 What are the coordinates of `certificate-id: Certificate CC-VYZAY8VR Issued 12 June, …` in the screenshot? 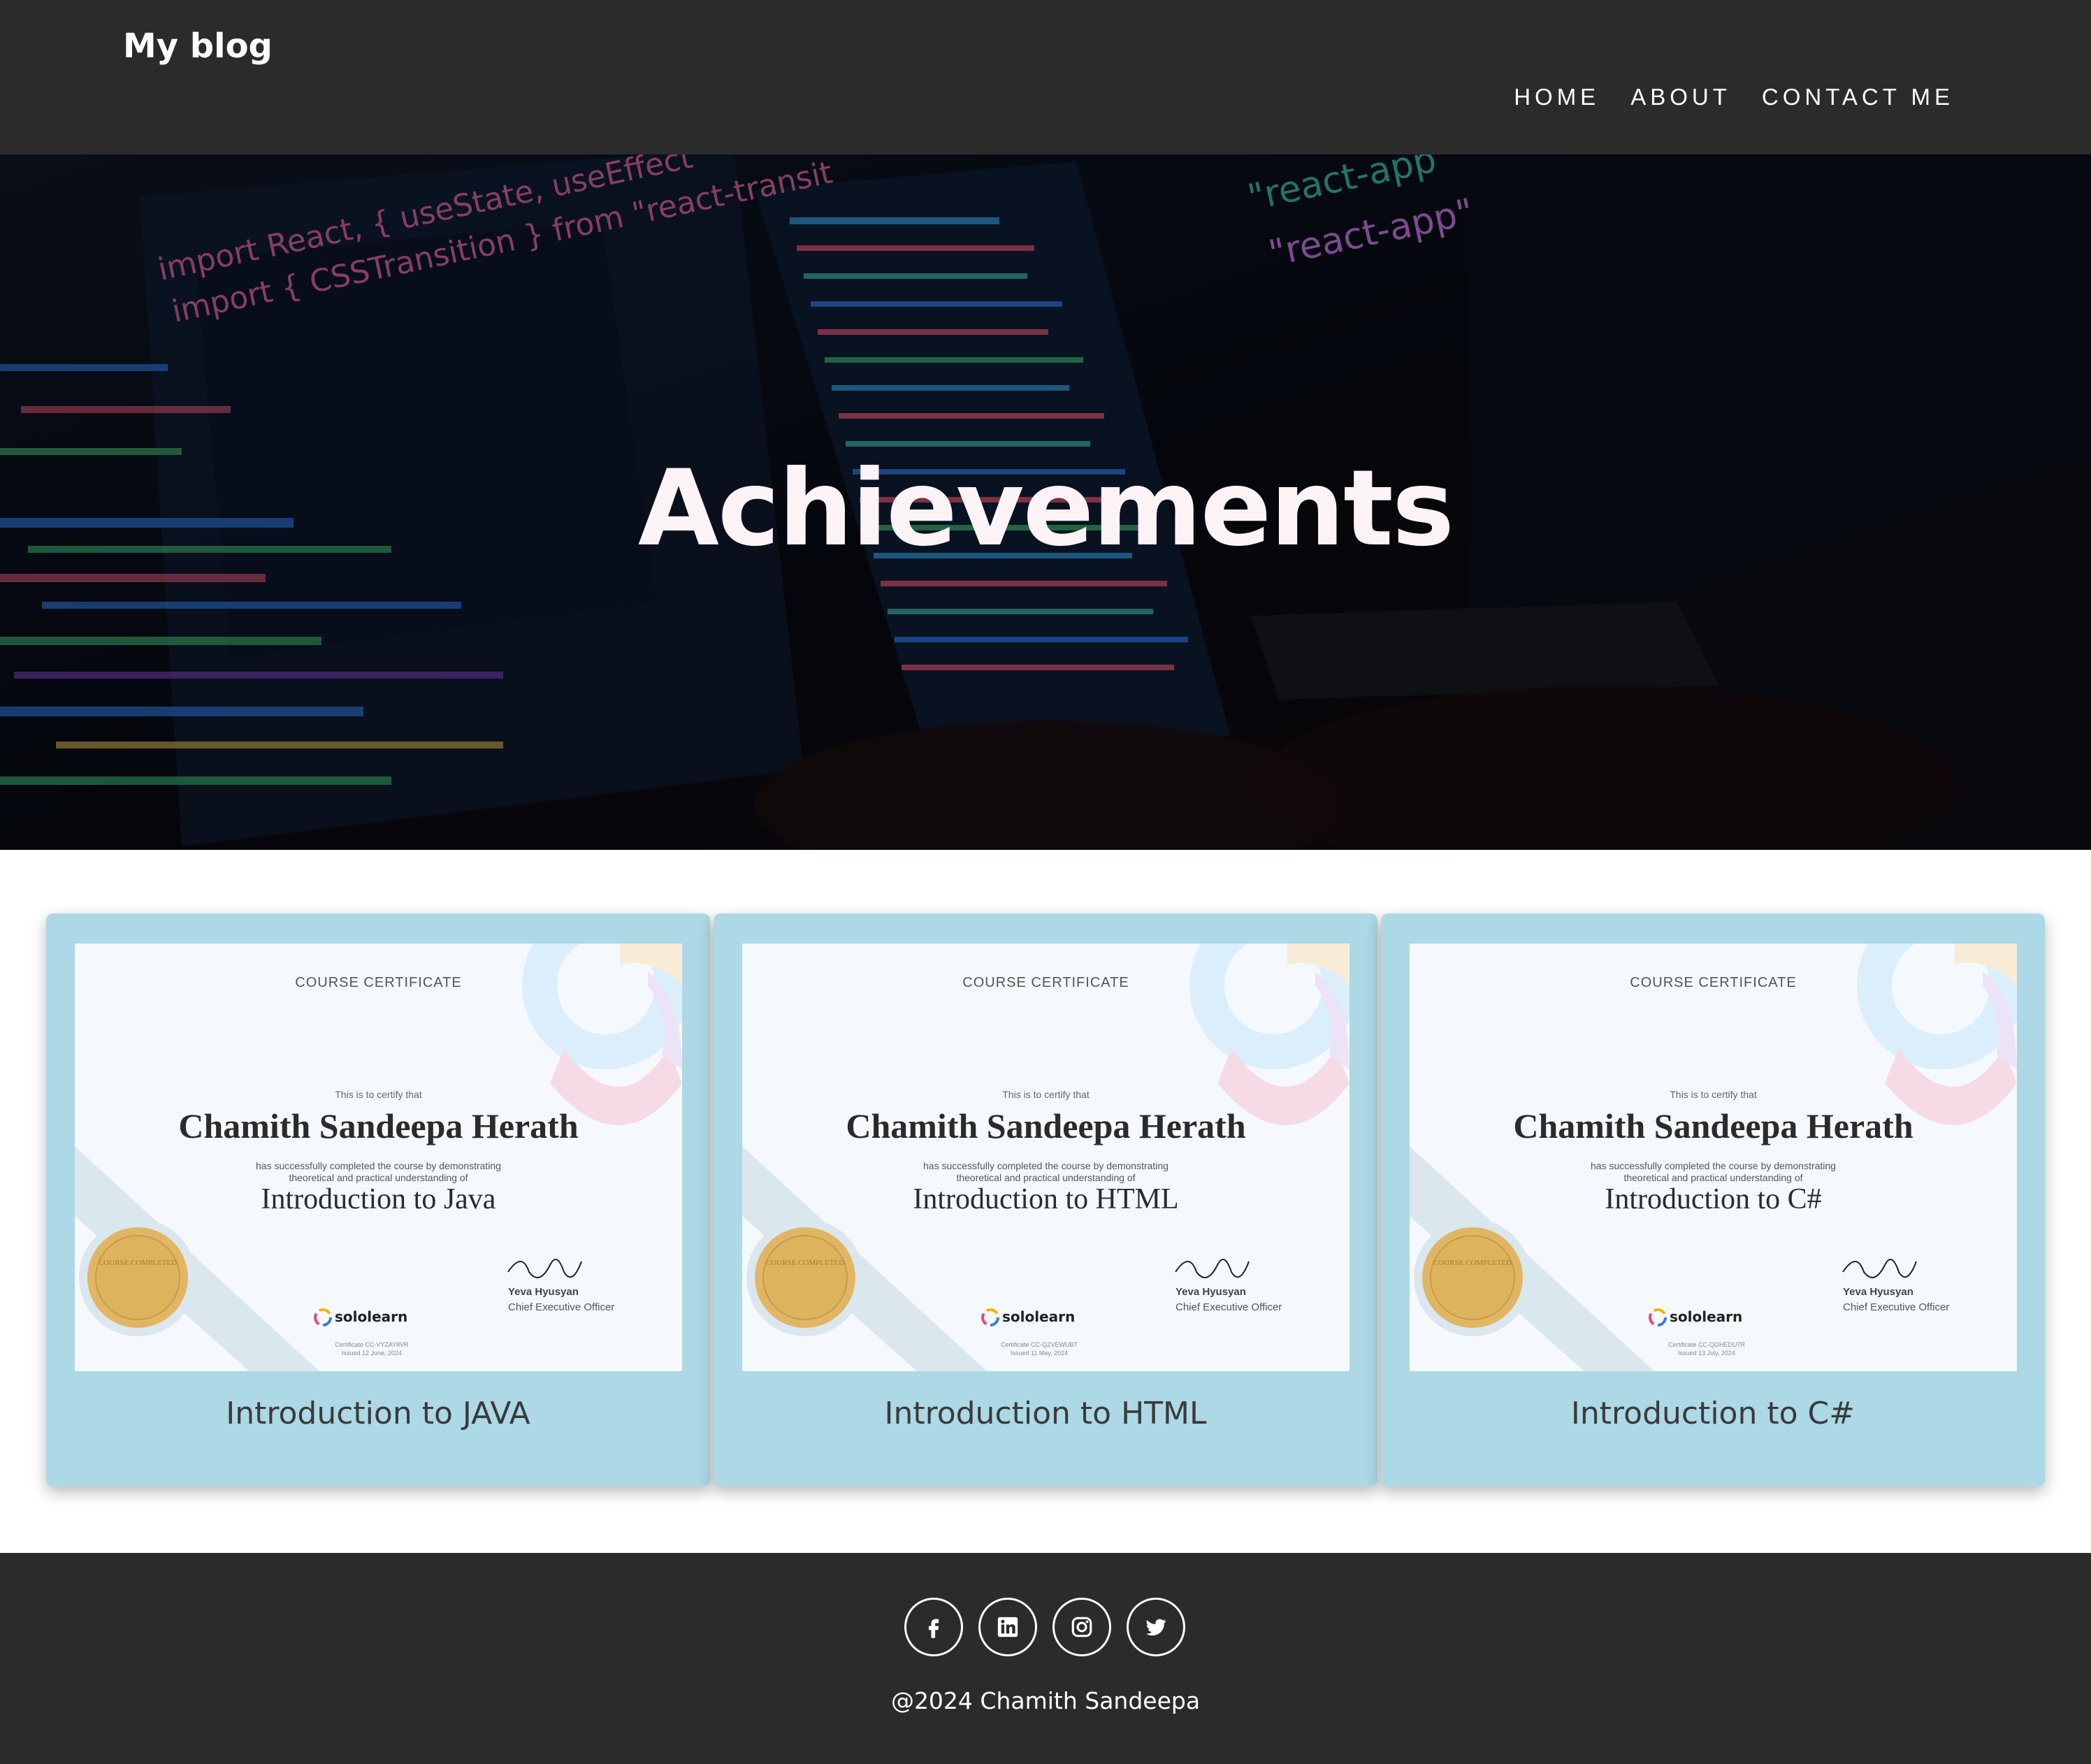 It's located at (371, 1348).